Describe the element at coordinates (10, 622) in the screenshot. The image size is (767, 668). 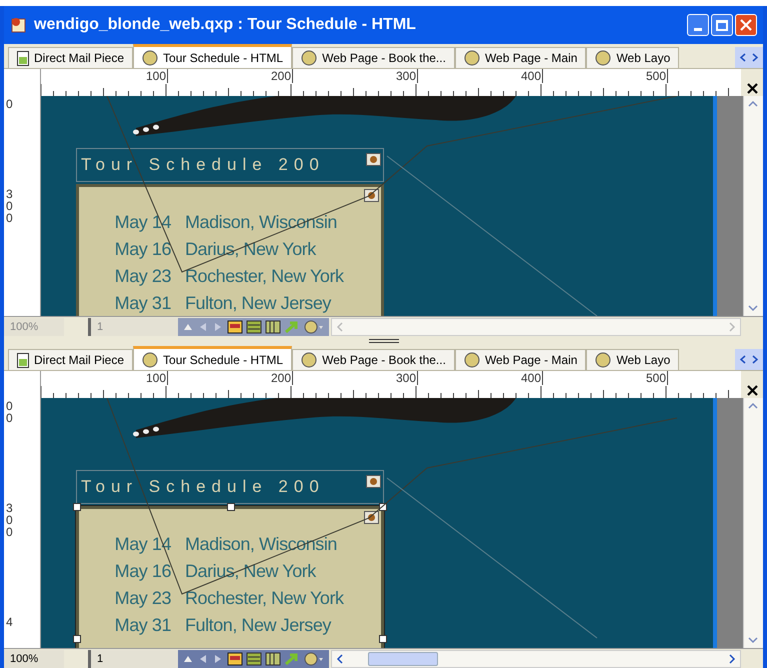
I see `ruler-number: 4` at that location.